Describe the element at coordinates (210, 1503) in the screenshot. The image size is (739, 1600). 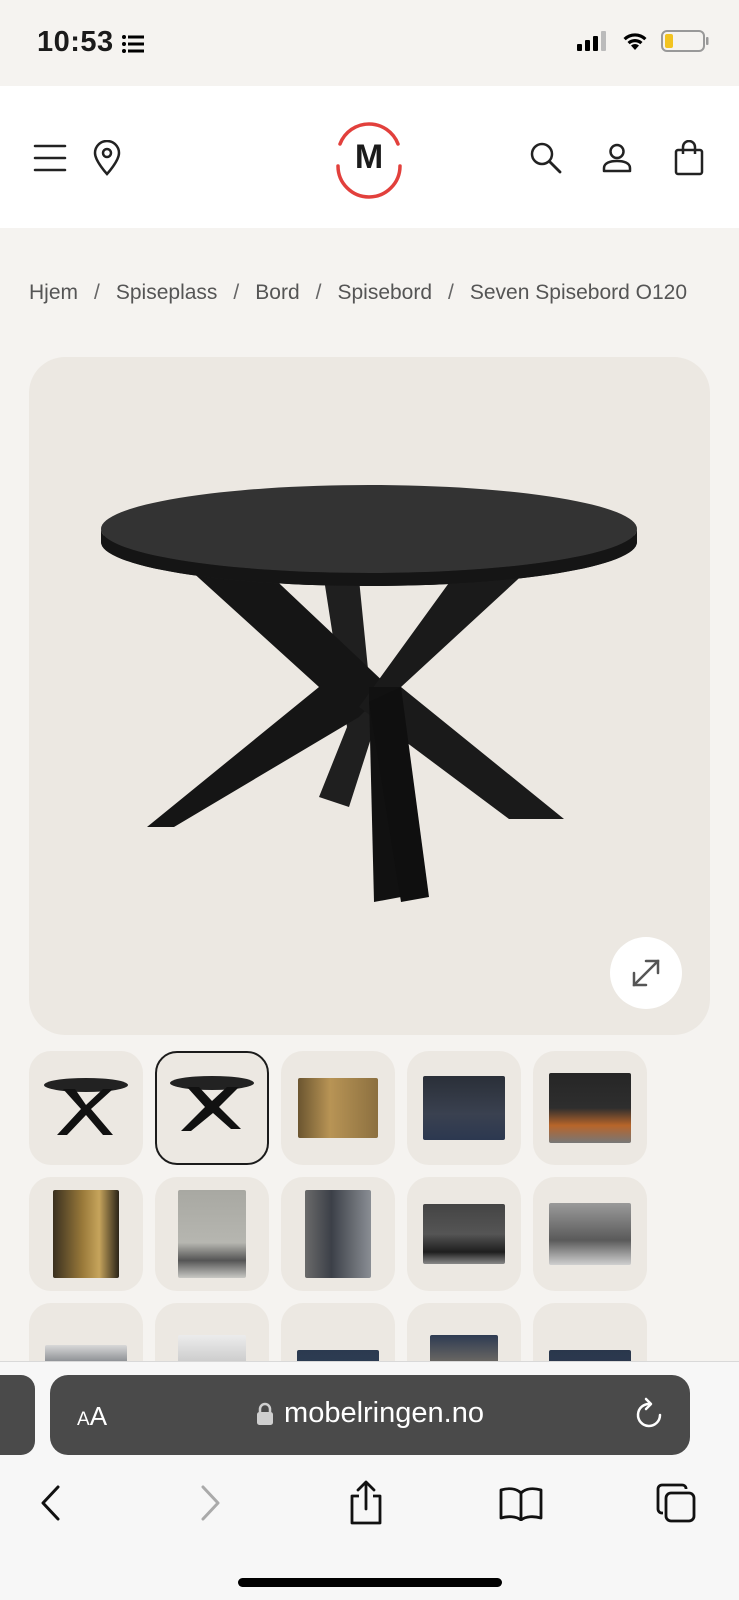
I see `forward-icon` at that location.